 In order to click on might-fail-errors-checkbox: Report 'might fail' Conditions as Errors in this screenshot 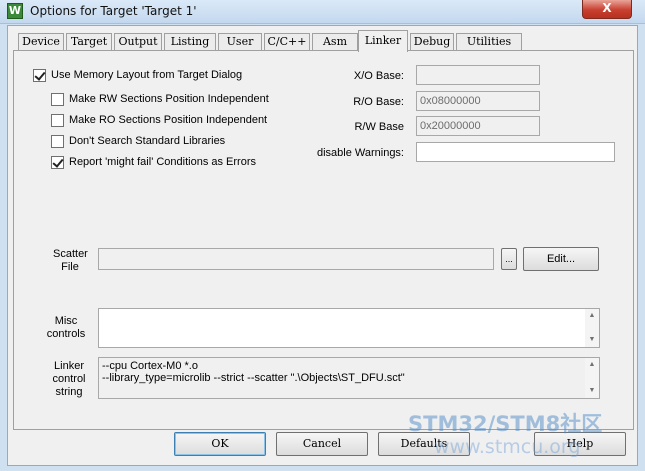, I will do `click(153, 162)`.